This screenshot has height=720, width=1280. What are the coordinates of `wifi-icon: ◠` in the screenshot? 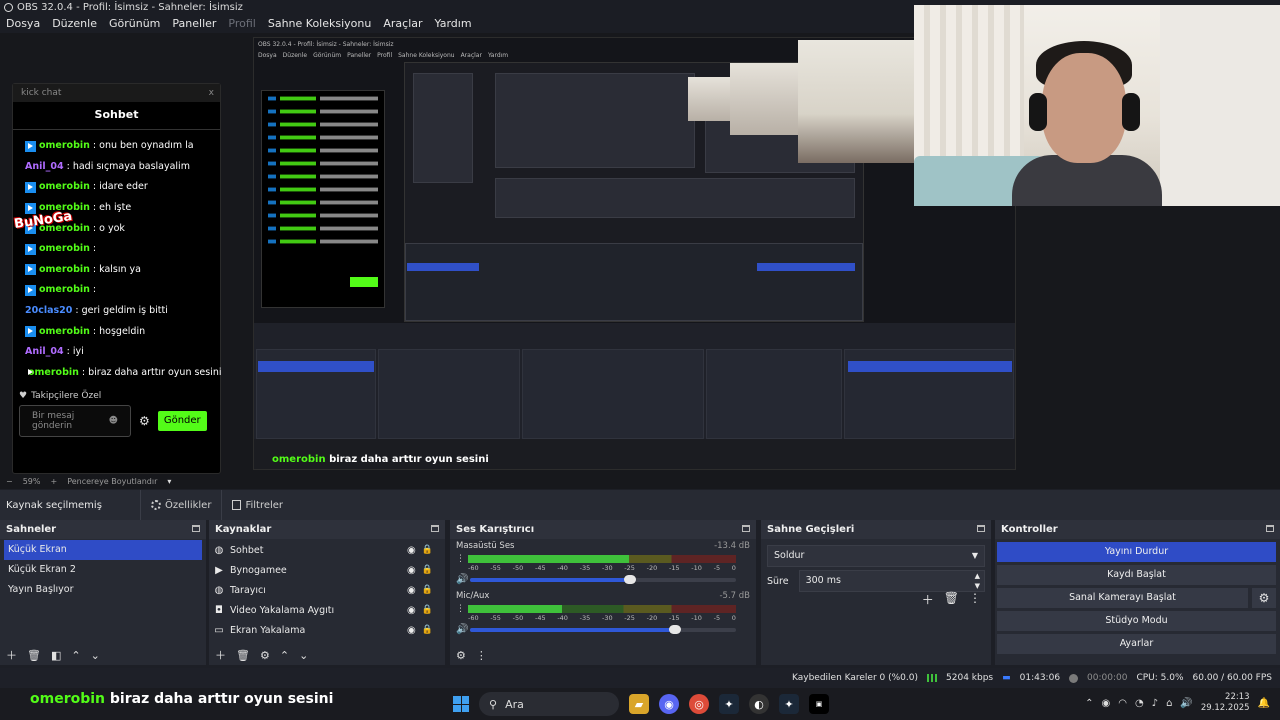 It's located at (1122, 703).